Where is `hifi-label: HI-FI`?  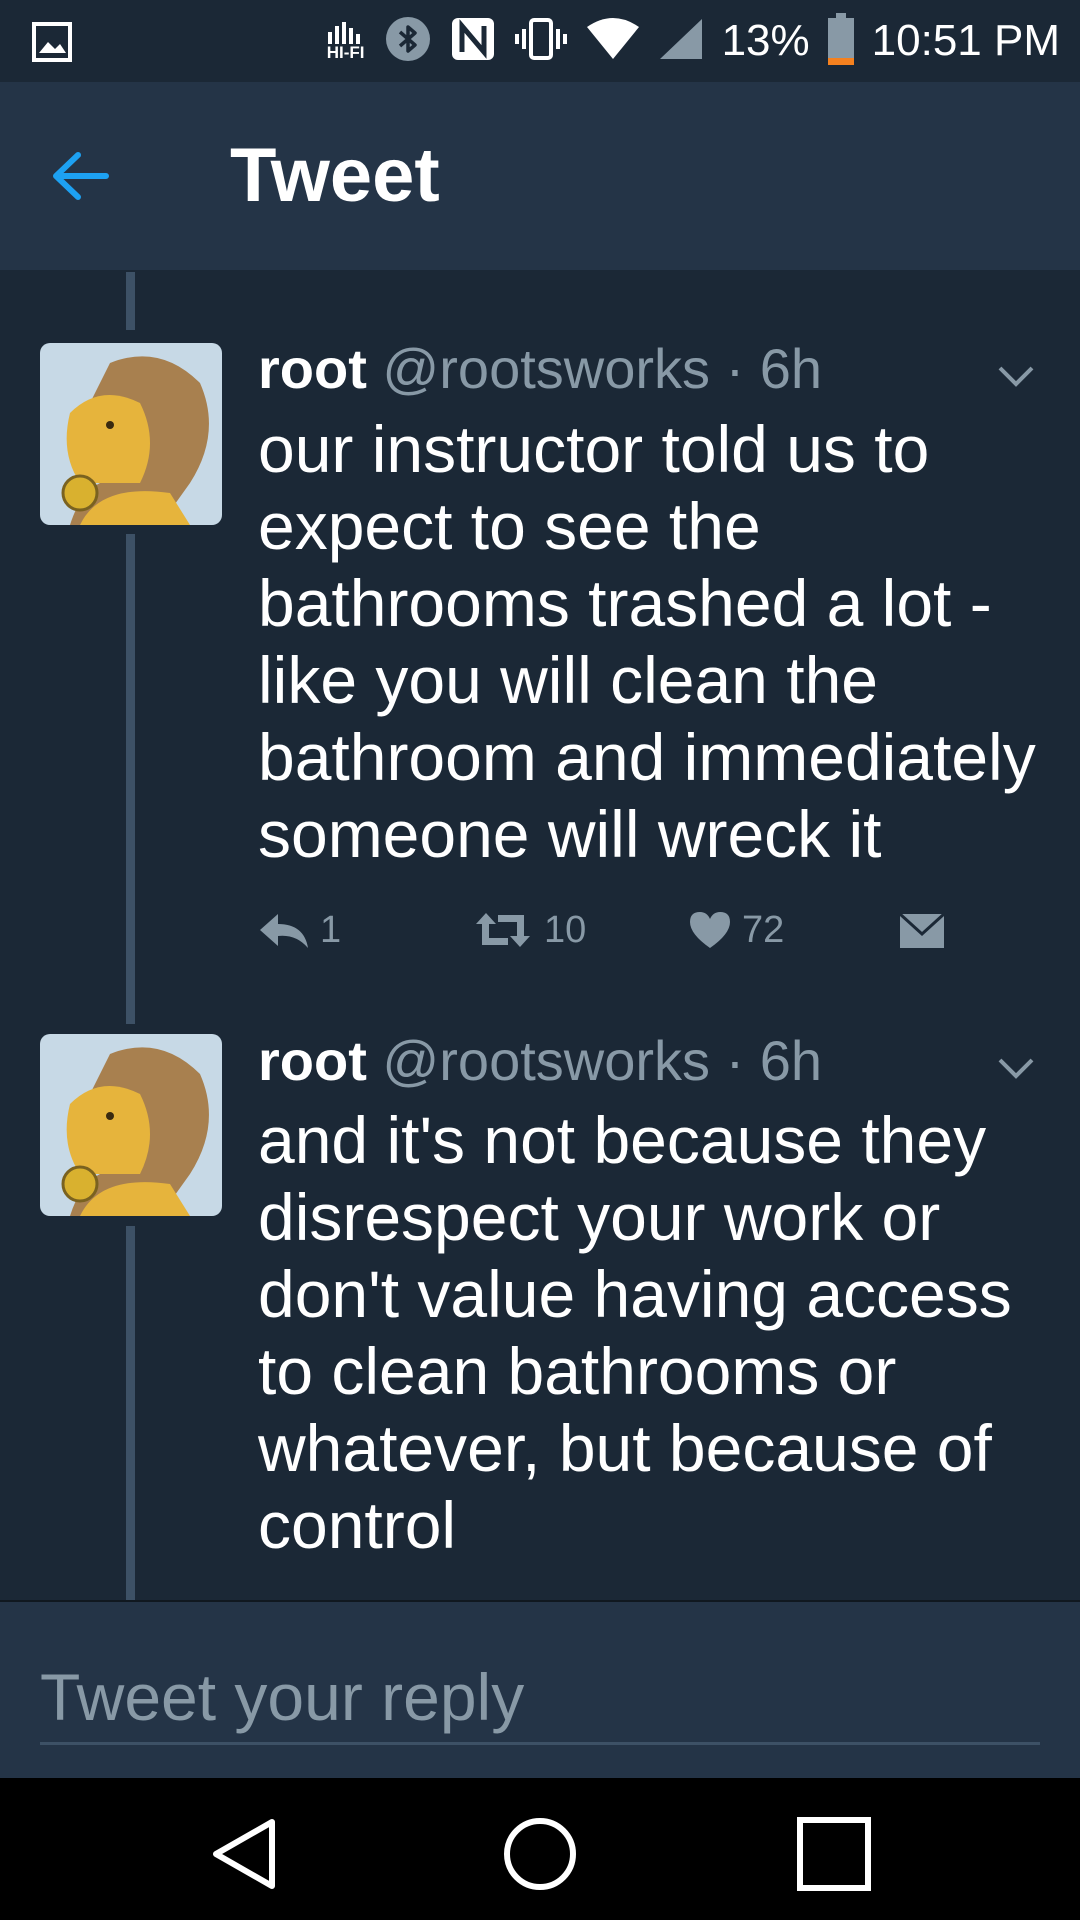
hifi-label: HI-FI is located at coordinates (345, 52).